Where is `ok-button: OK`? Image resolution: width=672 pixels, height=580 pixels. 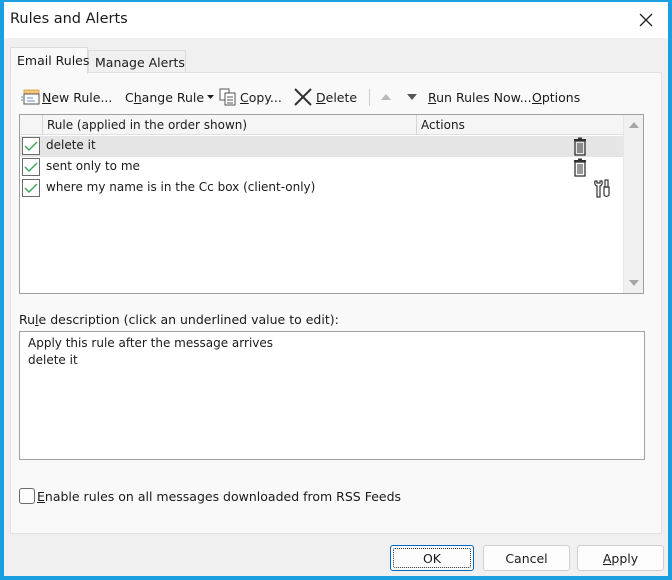
ok-button: OK is located at coordinates (432, 558).